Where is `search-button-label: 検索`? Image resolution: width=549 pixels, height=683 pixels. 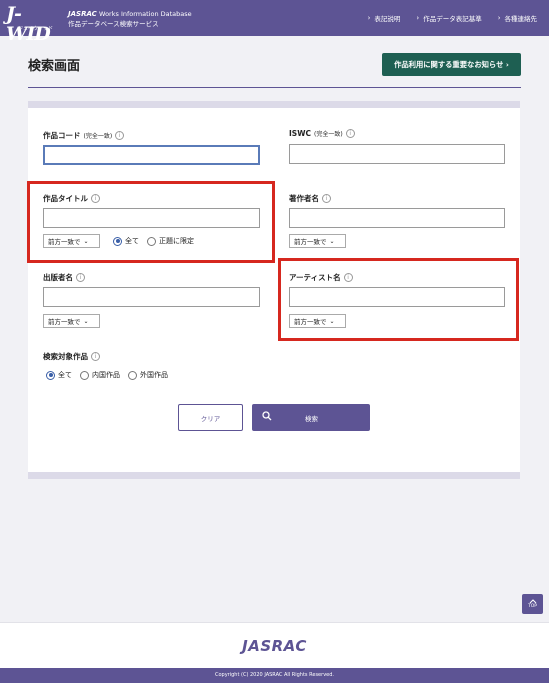 search-button-label: 検索 is located at coordinates (311, 419).